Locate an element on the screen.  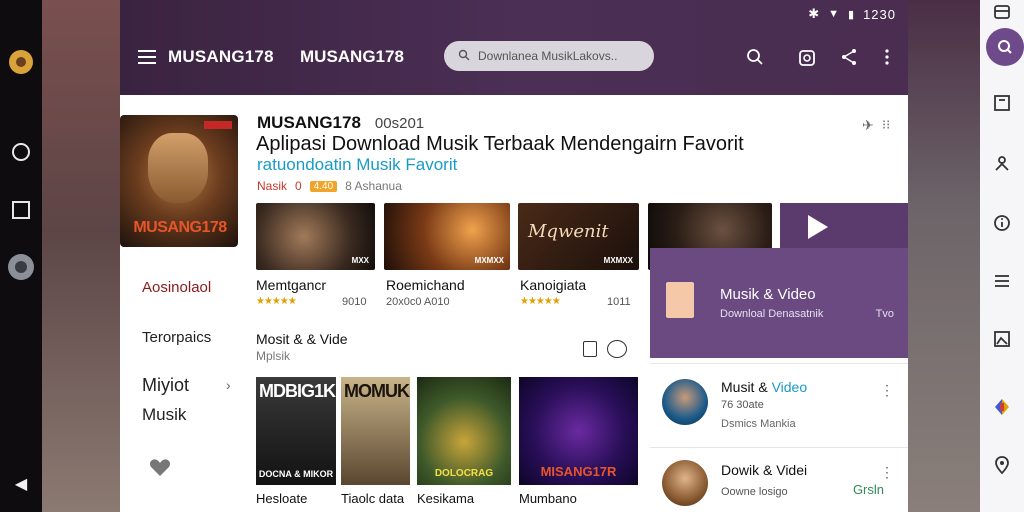
action-label: Grsln is located at coordinates (868, 489).